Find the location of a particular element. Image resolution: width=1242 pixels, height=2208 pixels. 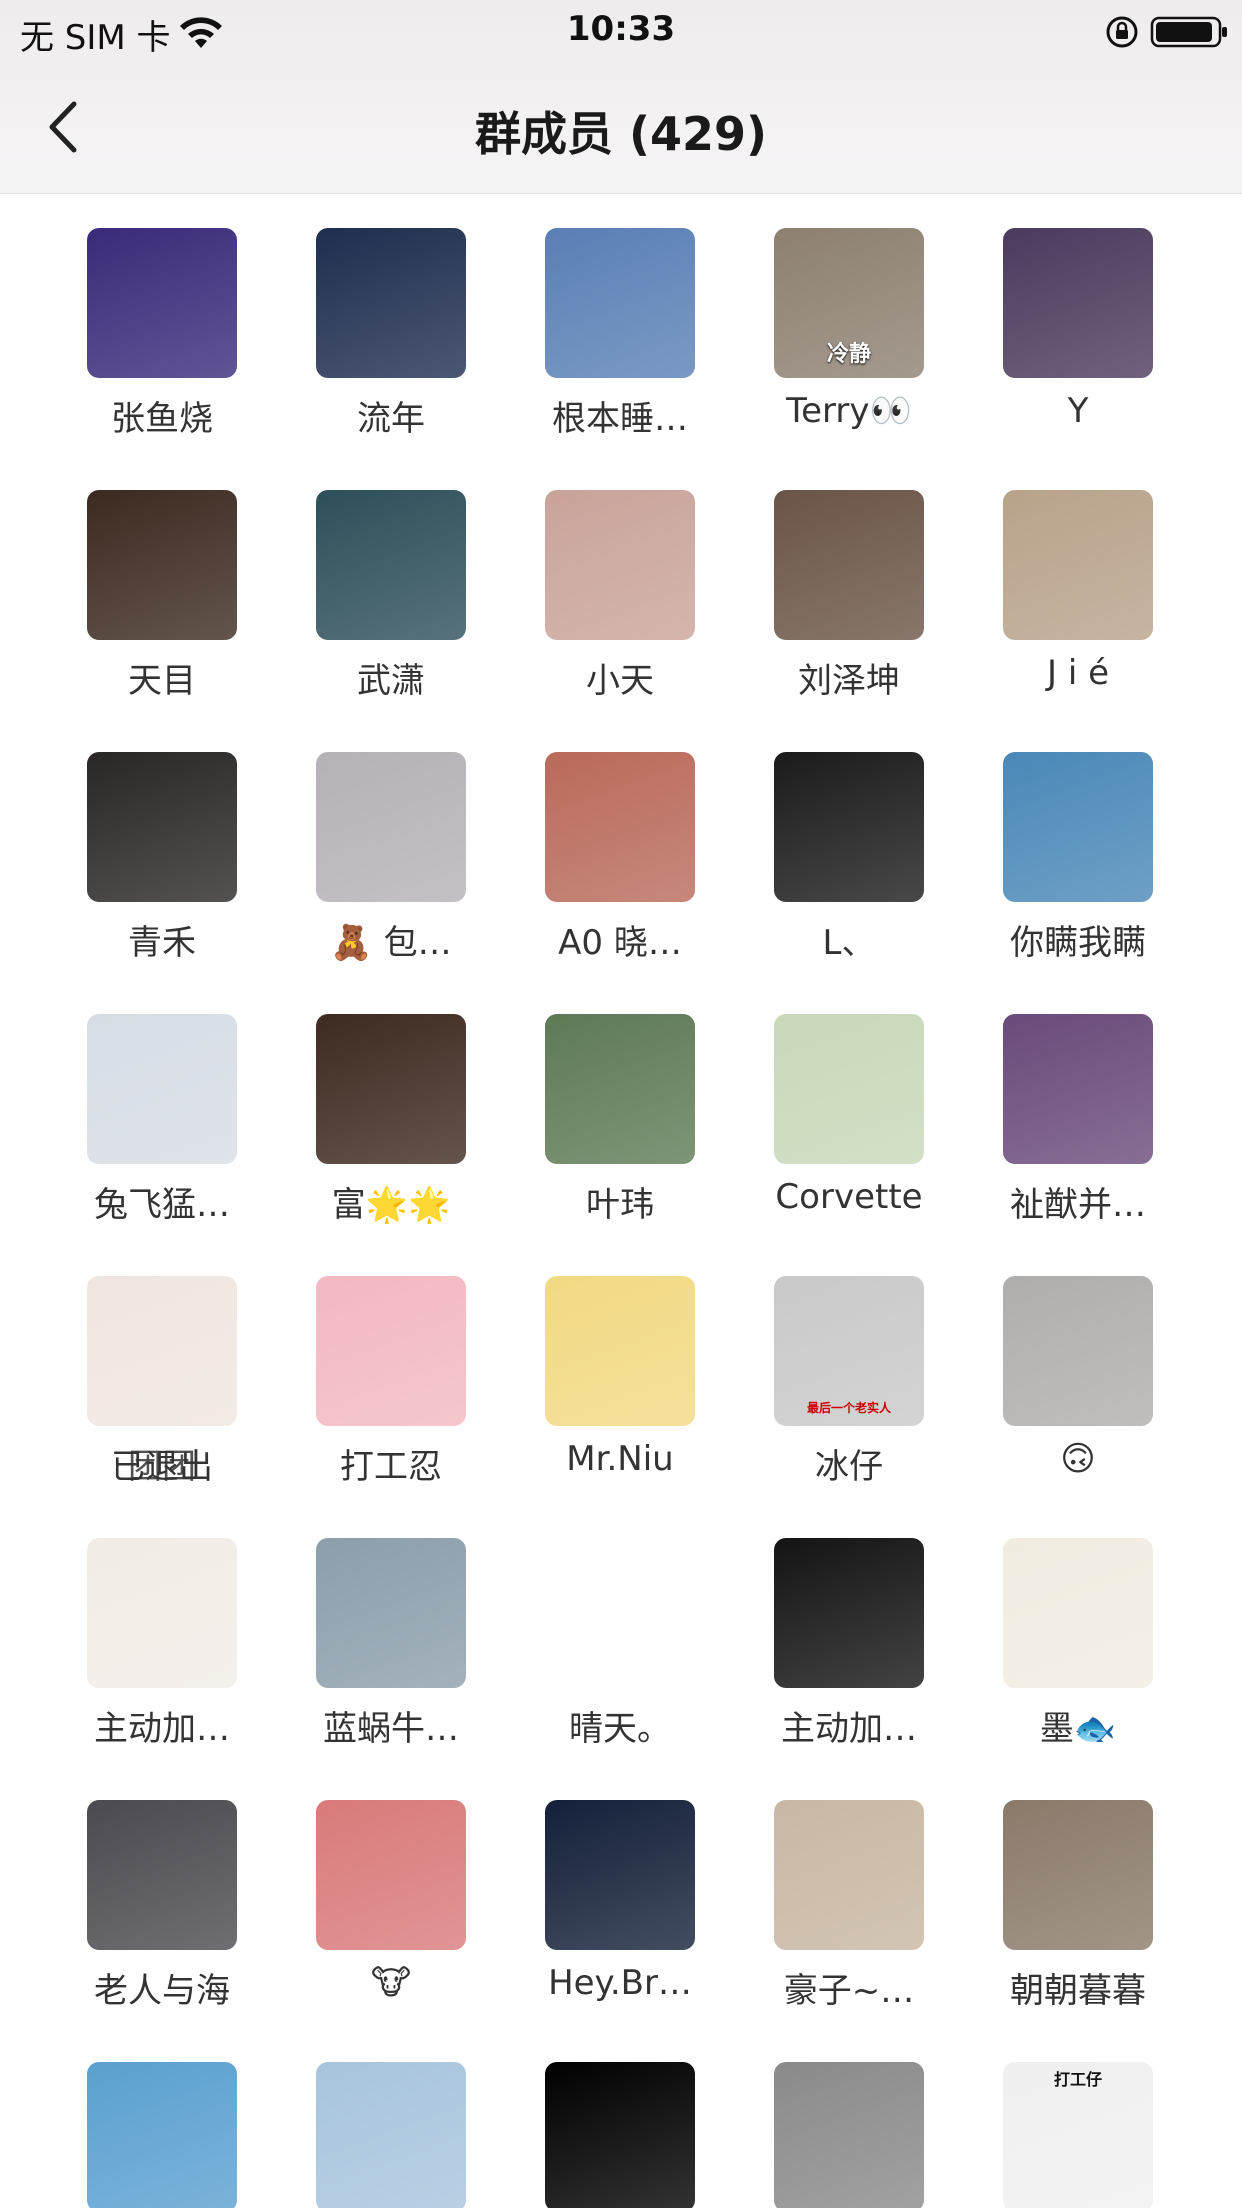

member-item: 叶玮 is located at coordinates (595, 1110).